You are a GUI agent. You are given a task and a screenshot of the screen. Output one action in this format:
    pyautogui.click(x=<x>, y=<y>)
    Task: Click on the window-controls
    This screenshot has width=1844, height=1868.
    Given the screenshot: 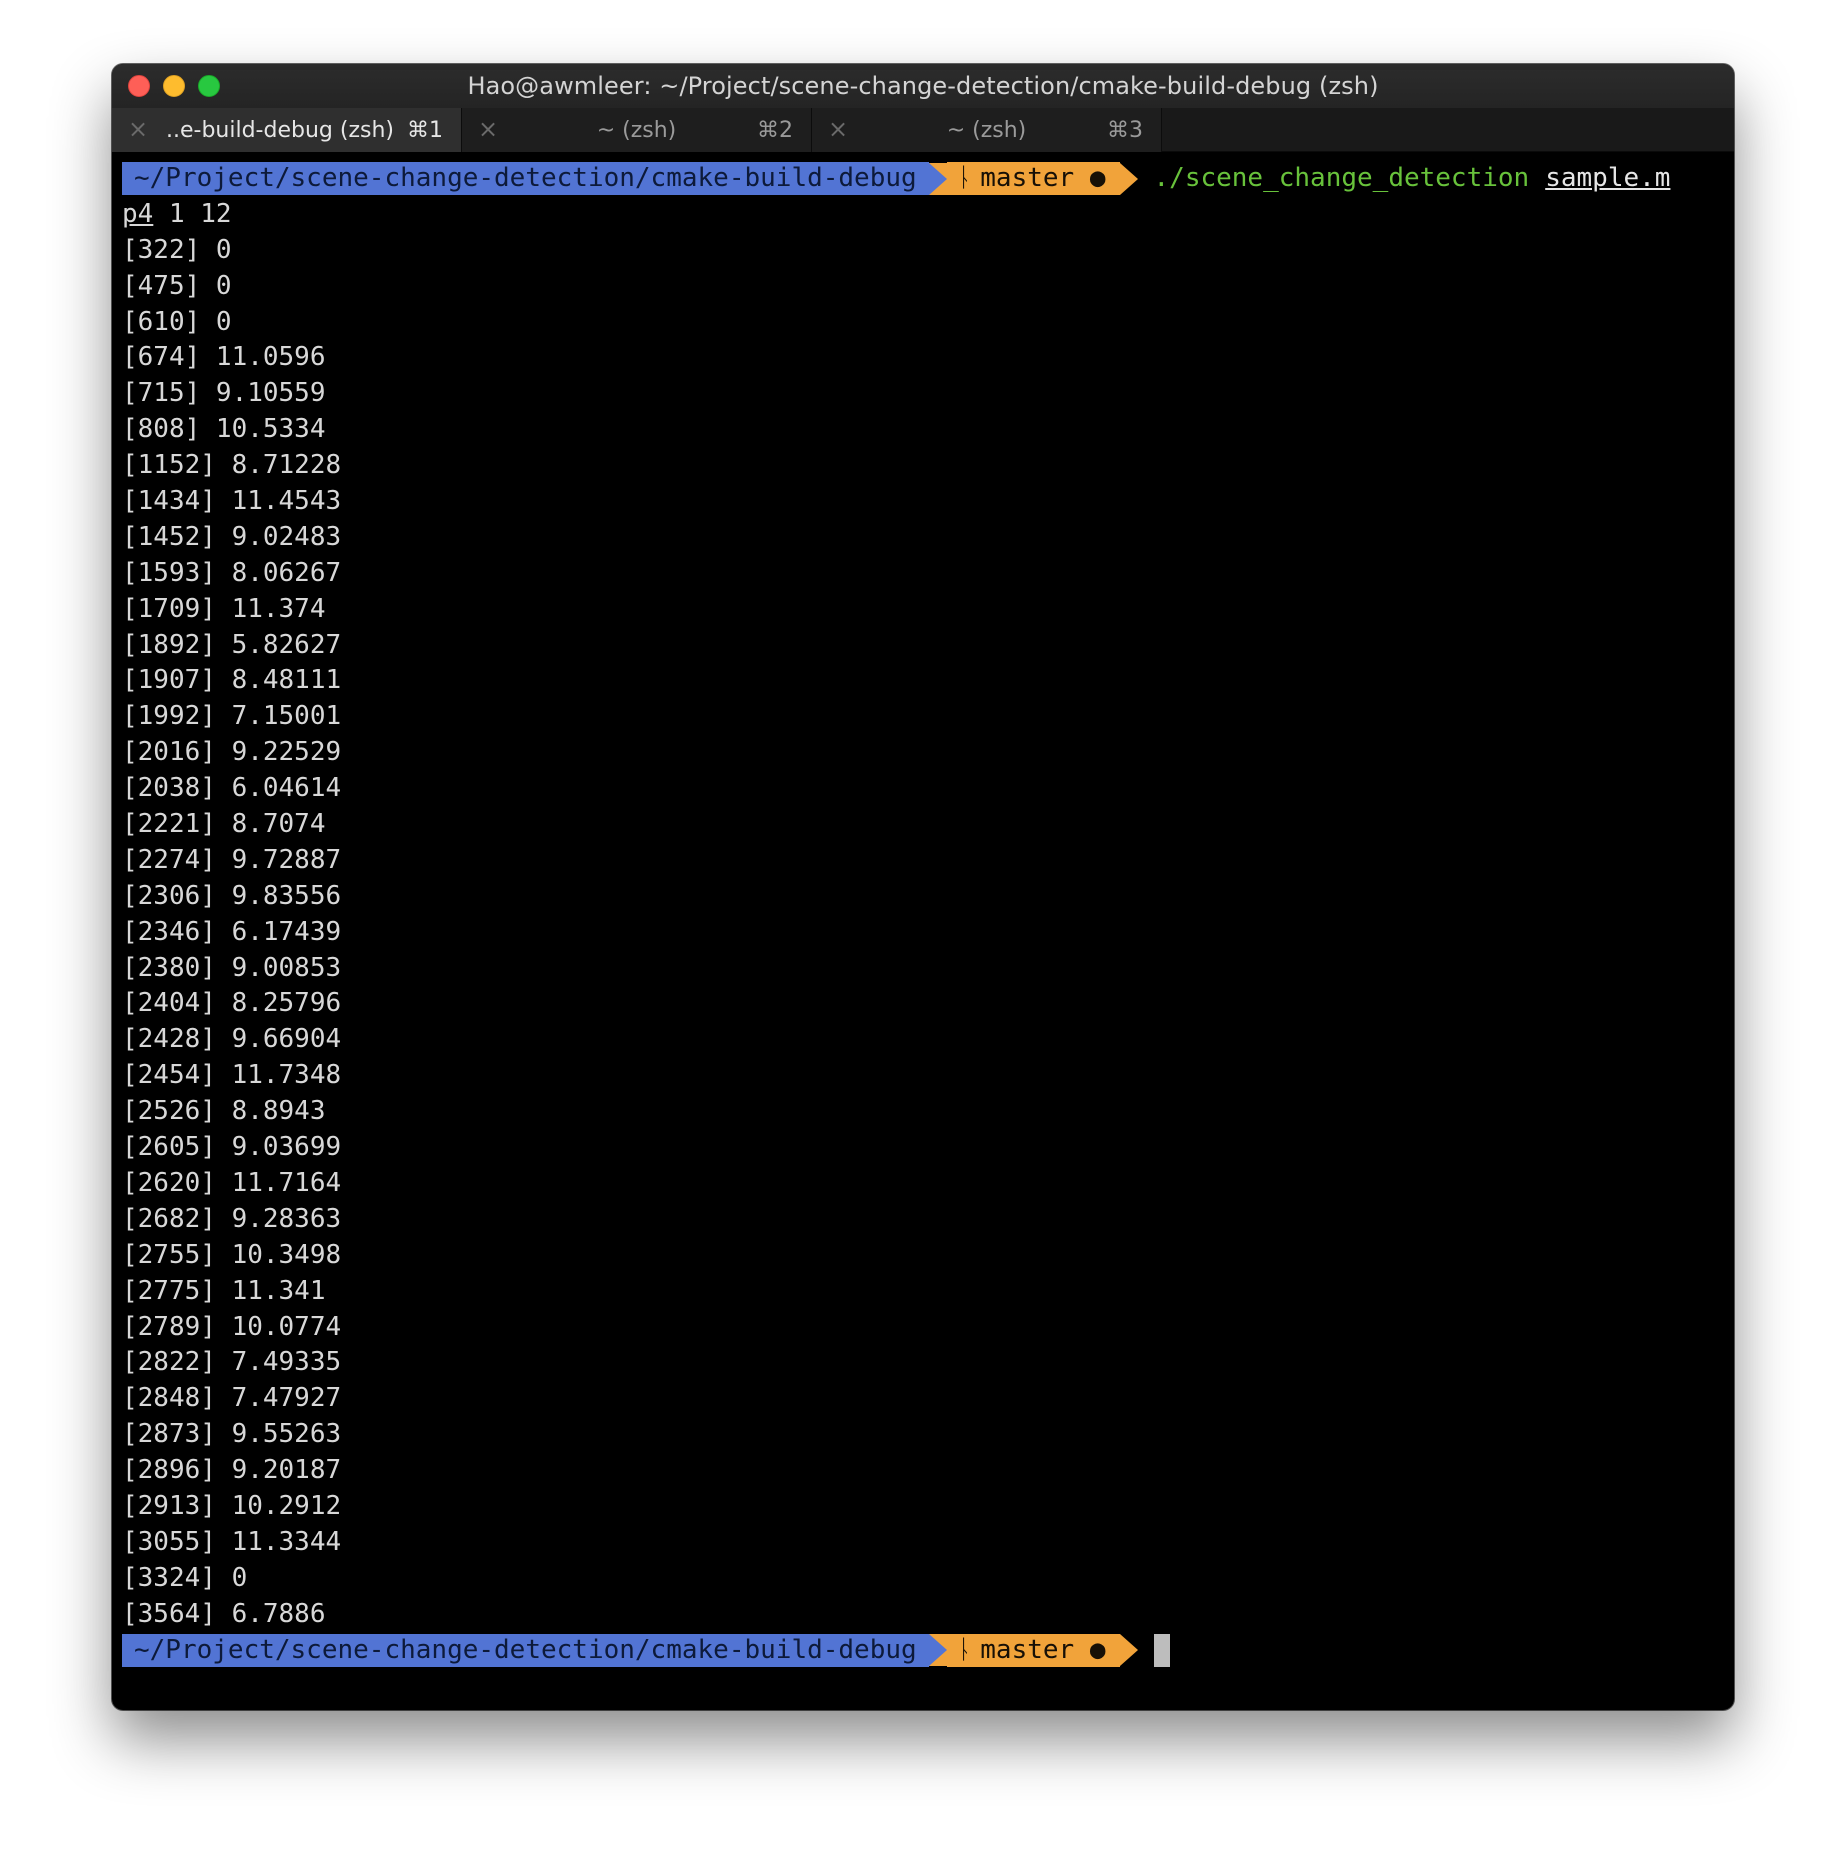 What is the action you would take?
    pyautogui.click(x=174, y=86)
    